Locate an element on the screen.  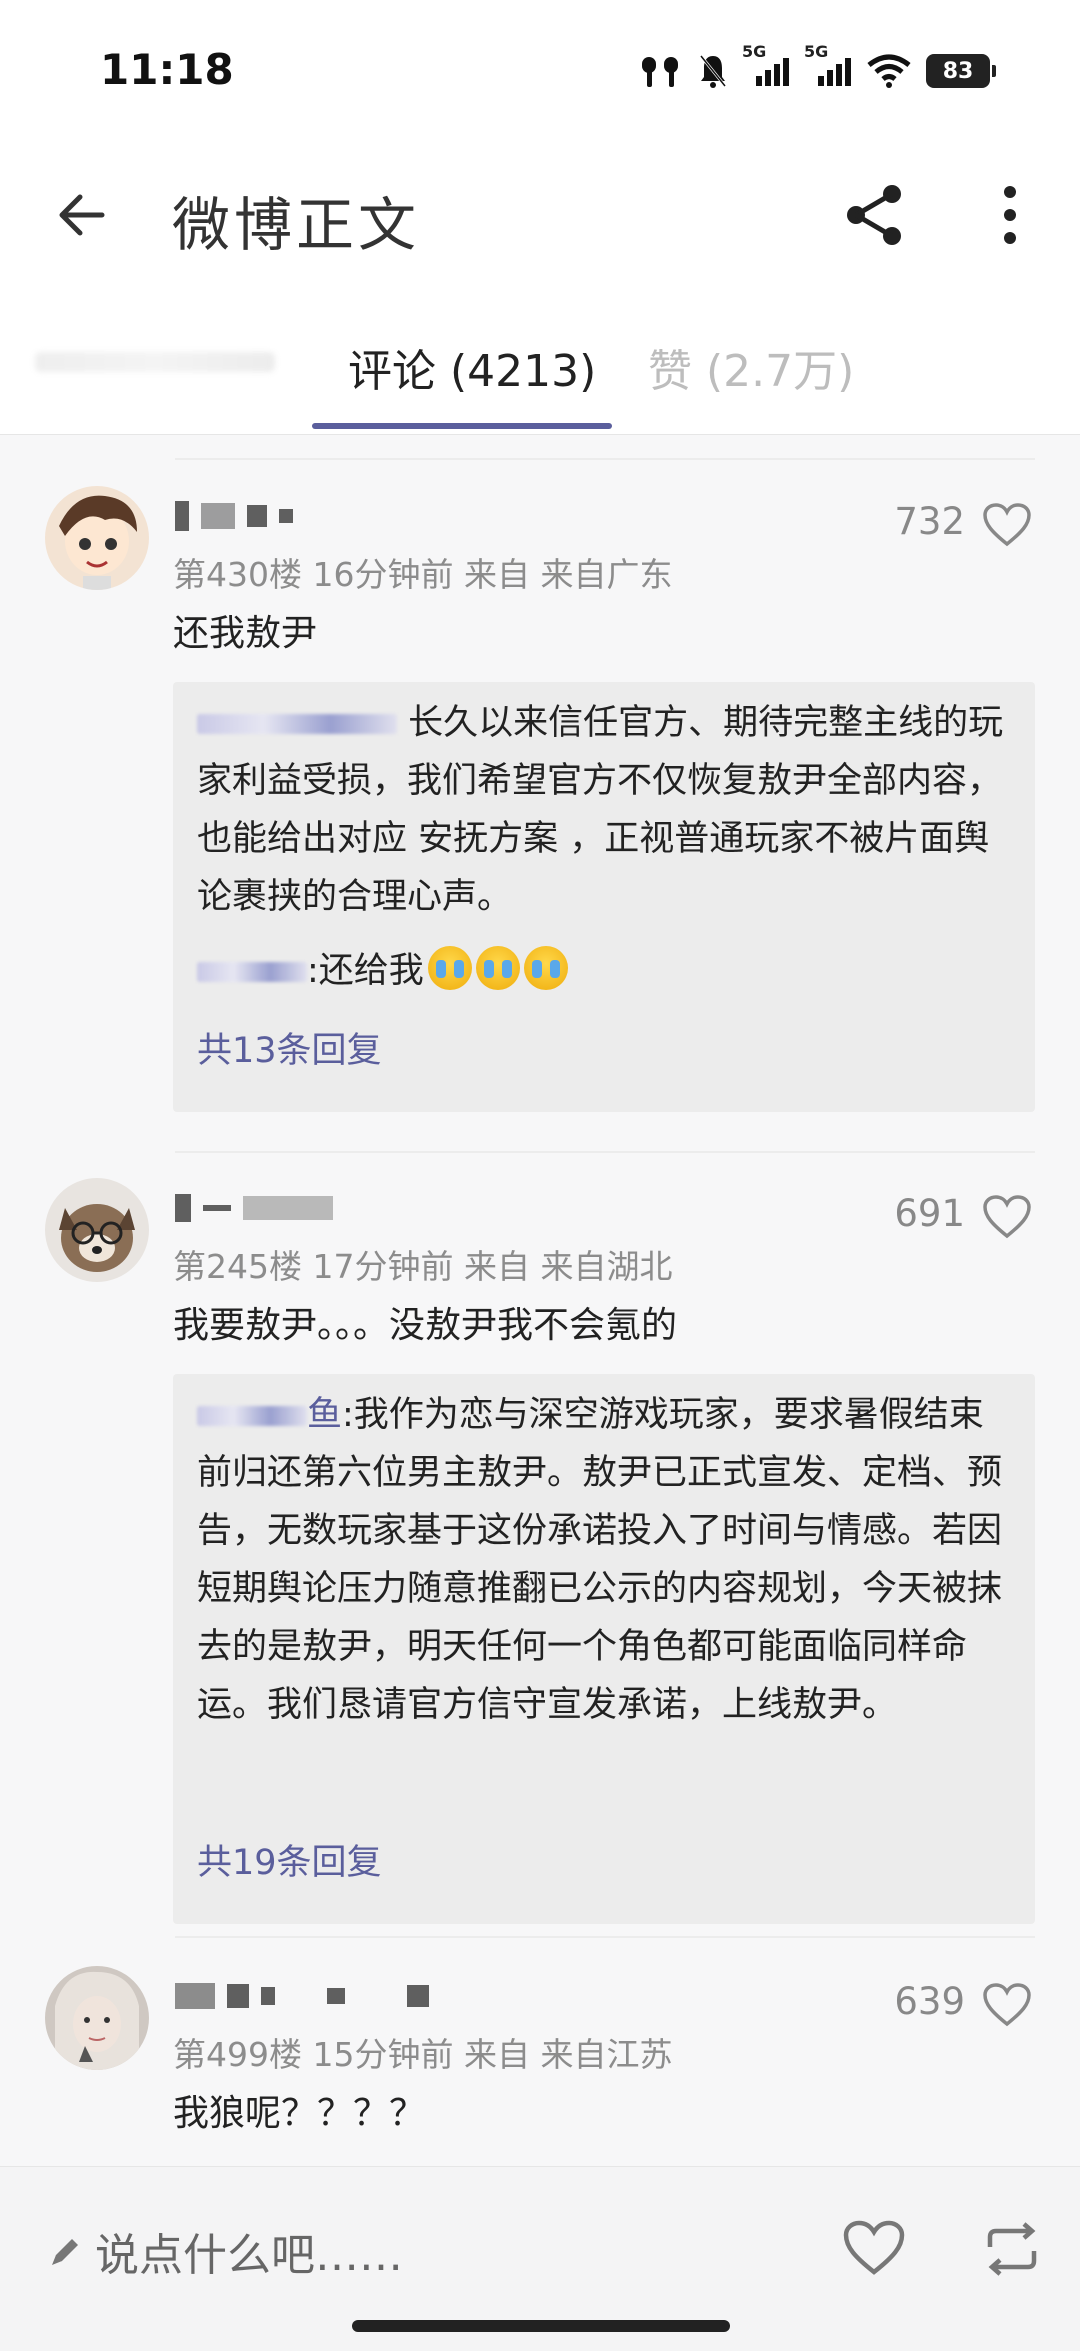
status-icons: 5G 5G 83 is located at coordinates (817, 68).